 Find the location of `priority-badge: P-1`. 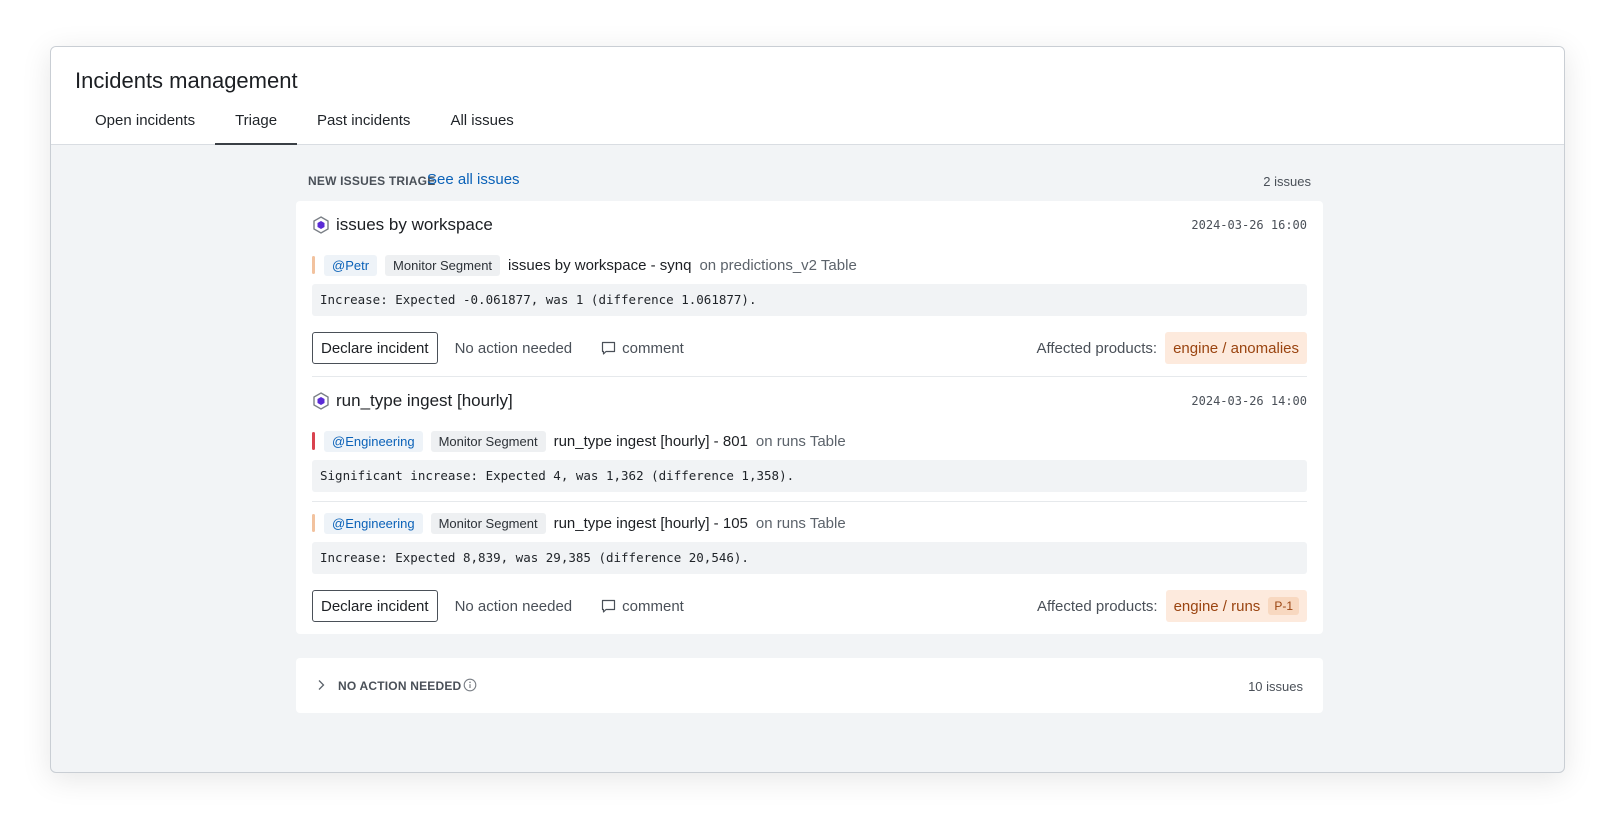

priority-badge: P-1 is located at coordinates (1283, 606).